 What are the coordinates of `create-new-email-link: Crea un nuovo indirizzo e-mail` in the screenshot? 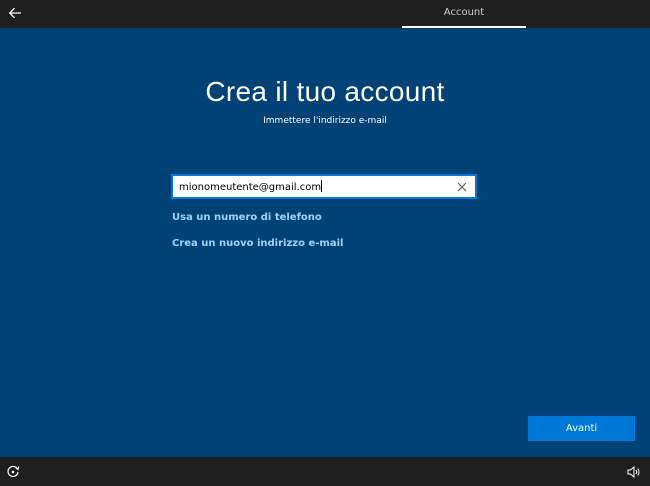 It's located at (257, 243).